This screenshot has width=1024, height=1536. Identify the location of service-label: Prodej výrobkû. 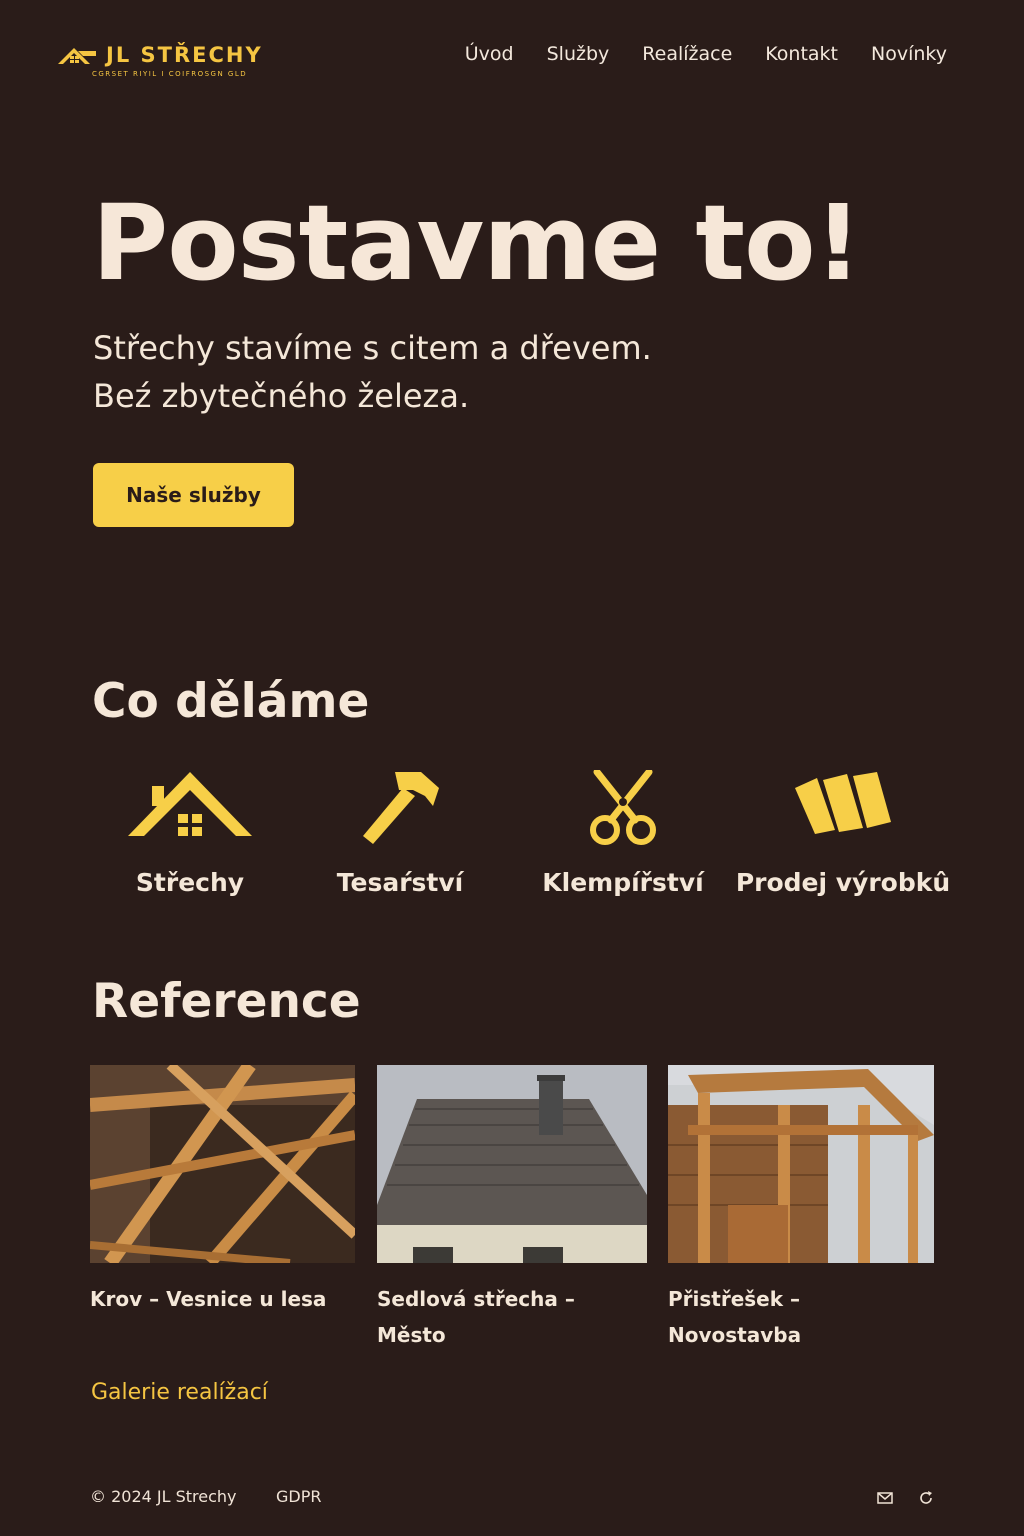
(843, 882).